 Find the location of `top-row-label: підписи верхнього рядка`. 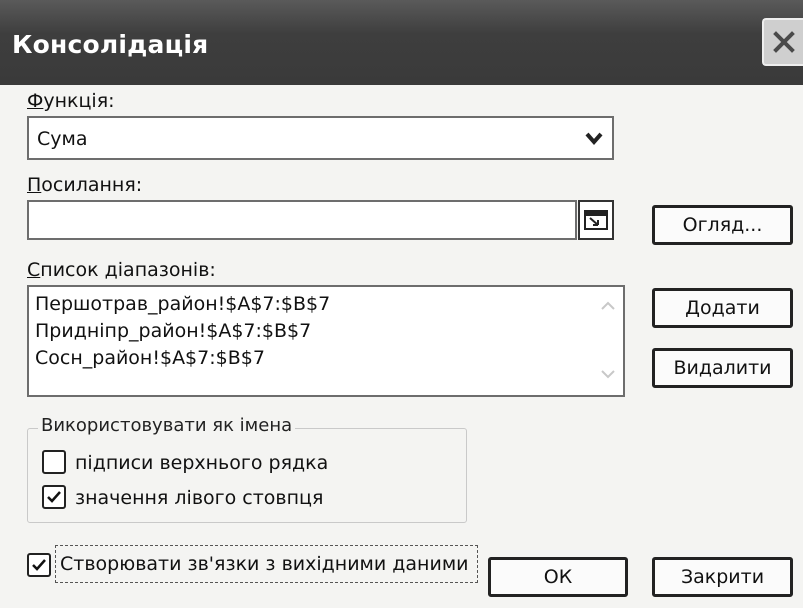

top-row-label: підписи верхнього рядка is located at coordinates (201, 463).